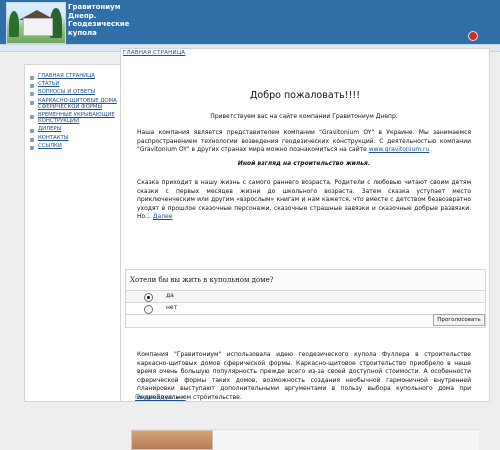 This screenshot has height=450, width=500. Describe the element at coordinates (14, 24) in the screenshot. I see `tree-shape` at that location.